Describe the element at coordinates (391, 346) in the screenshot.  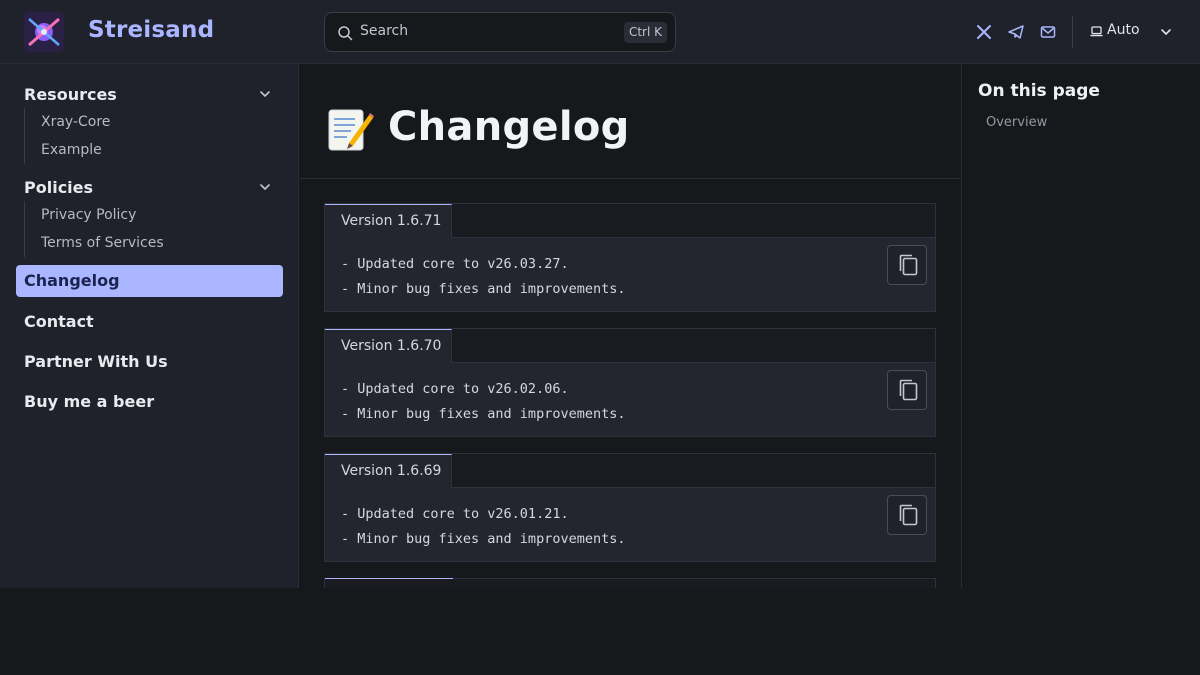
I see `version-label: Version 1.6.70` at that location.